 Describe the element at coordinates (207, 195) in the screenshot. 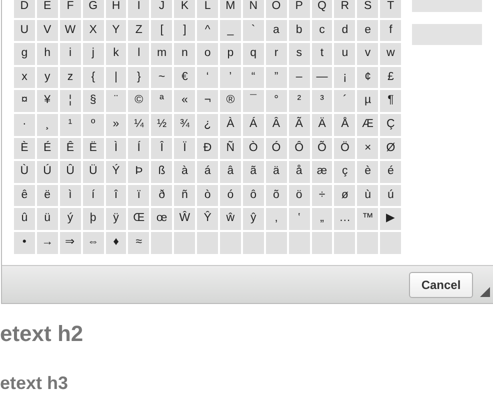

I see `character-cell: ò` at that location.